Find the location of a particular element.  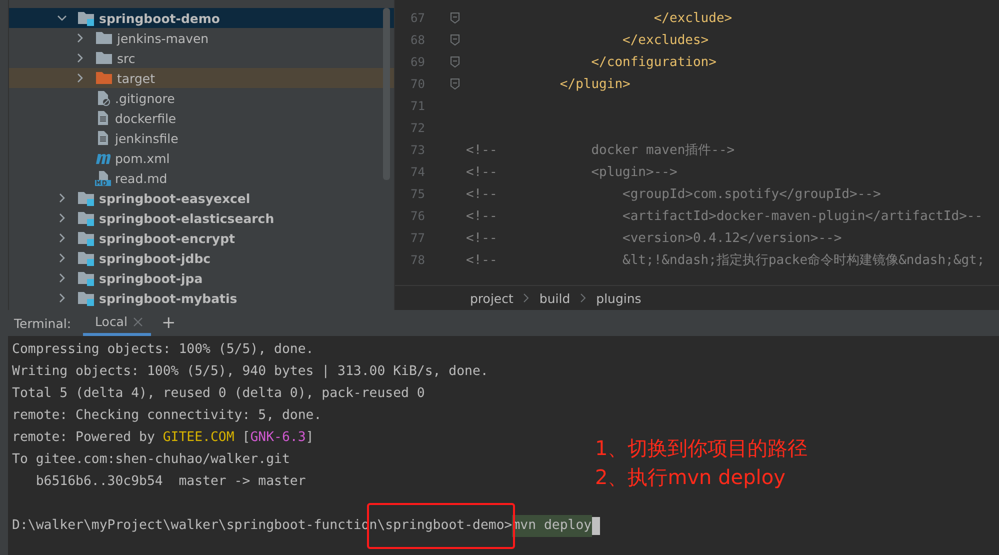

markdown-file-icon is located at coordinates (103, 178).